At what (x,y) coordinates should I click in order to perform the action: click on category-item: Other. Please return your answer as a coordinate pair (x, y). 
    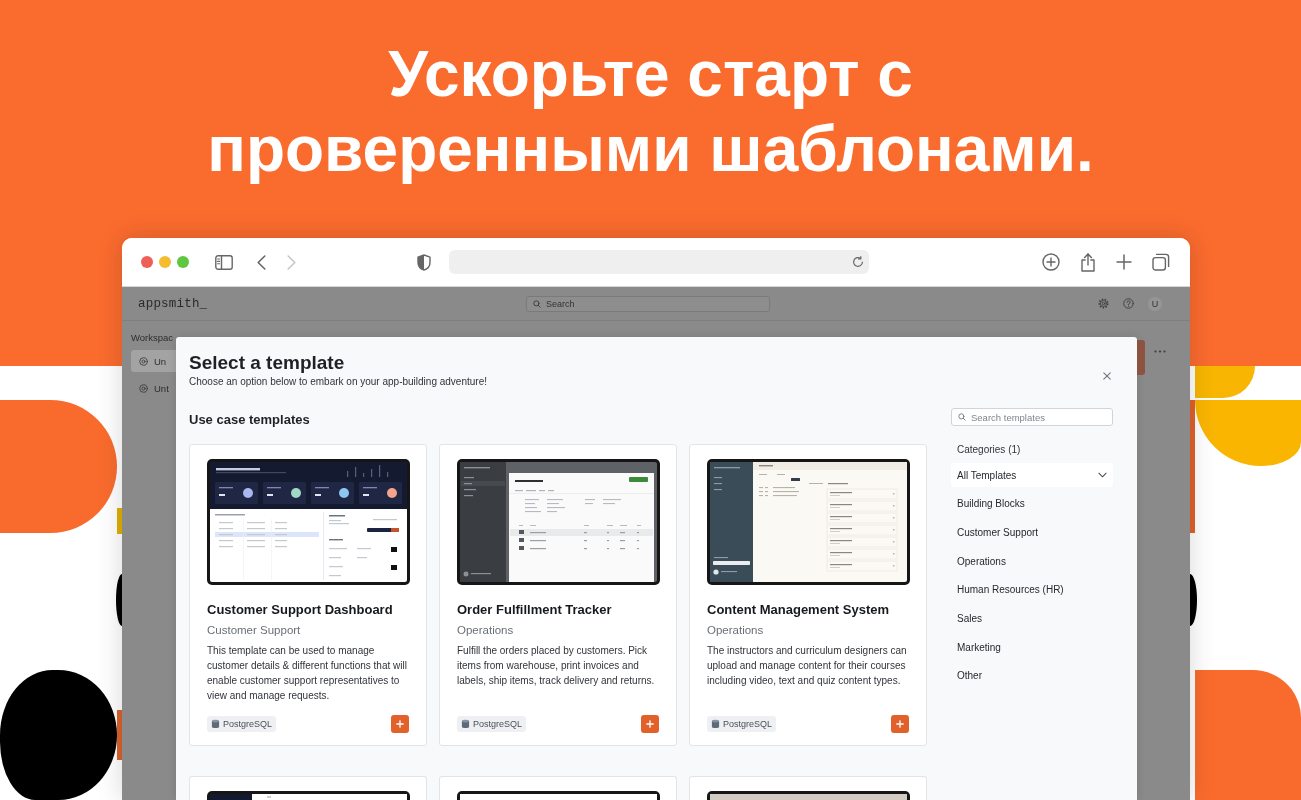
    Looking at the image, I should click on (1032, 675).